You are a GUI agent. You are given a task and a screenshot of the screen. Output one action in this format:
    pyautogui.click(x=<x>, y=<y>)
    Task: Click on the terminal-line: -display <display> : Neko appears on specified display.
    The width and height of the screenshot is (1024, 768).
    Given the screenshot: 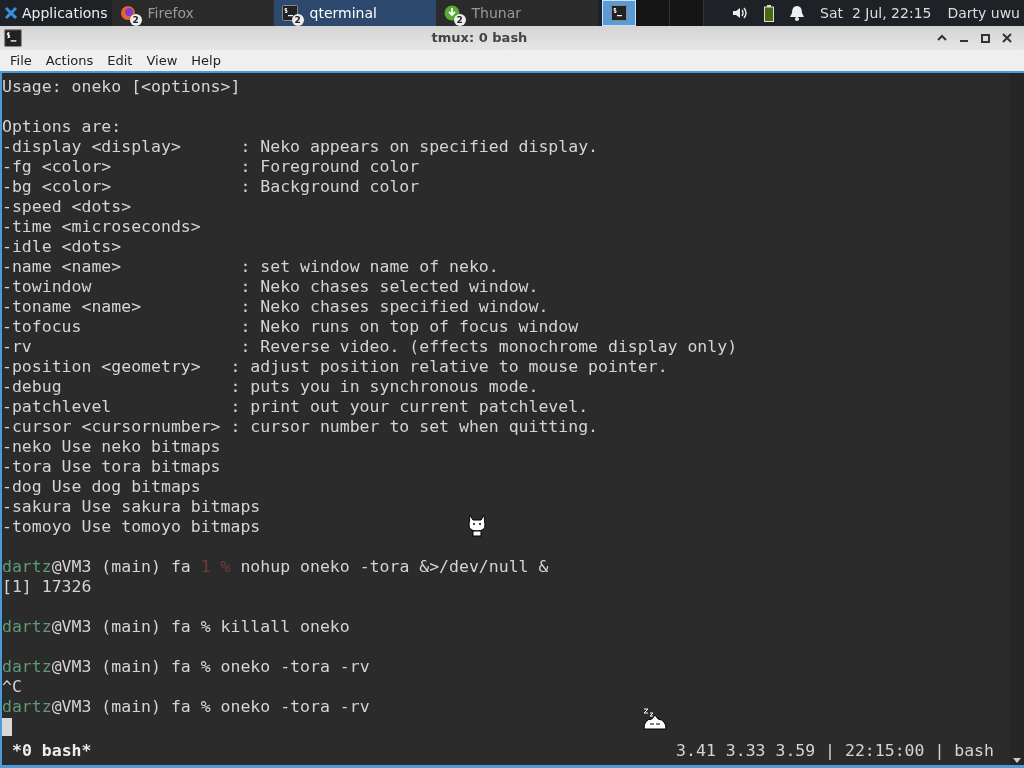 What is the action you would take?
    pyautogui.click(x=300, y=147)
    